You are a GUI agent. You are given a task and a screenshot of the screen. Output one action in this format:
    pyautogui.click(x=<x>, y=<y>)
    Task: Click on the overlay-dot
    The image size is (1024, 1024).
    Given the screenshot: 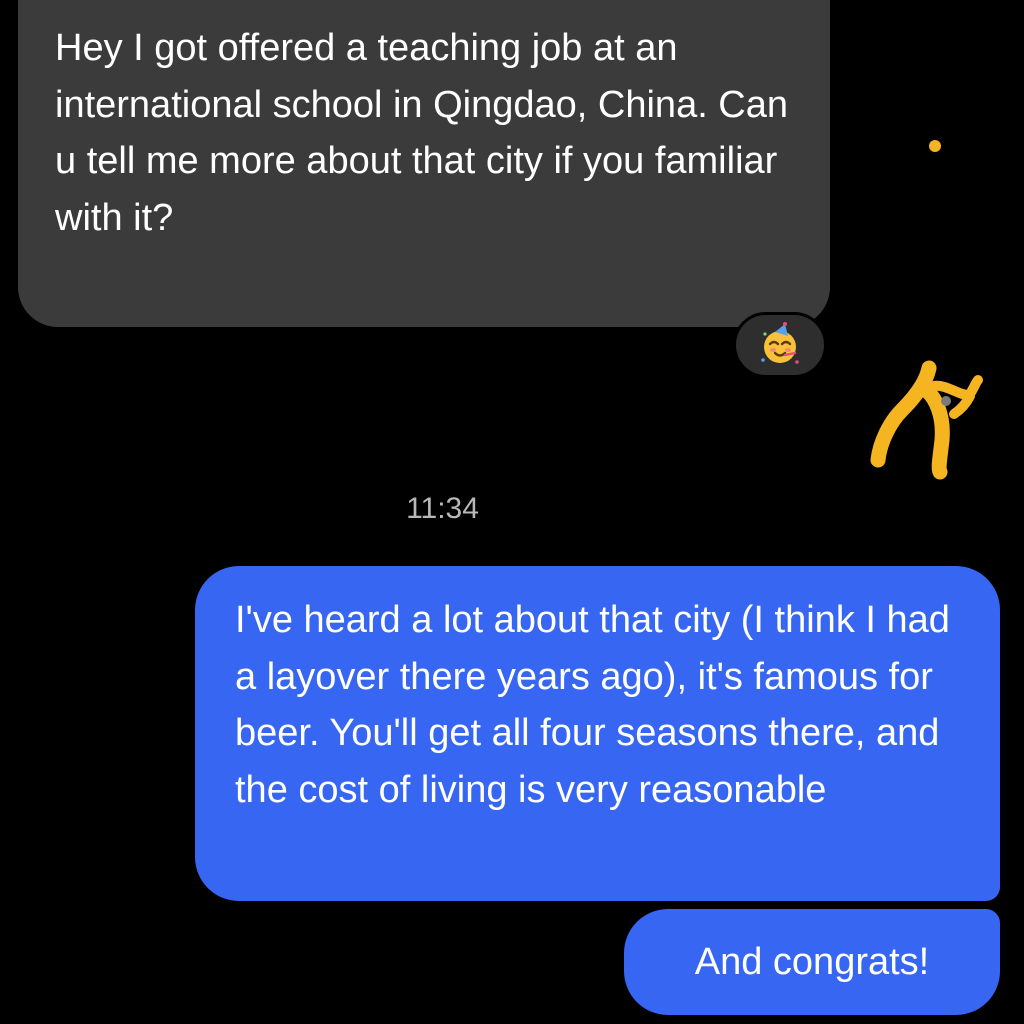 What is the action you would take?
    pyautogui.click(x=935, y=146)
    